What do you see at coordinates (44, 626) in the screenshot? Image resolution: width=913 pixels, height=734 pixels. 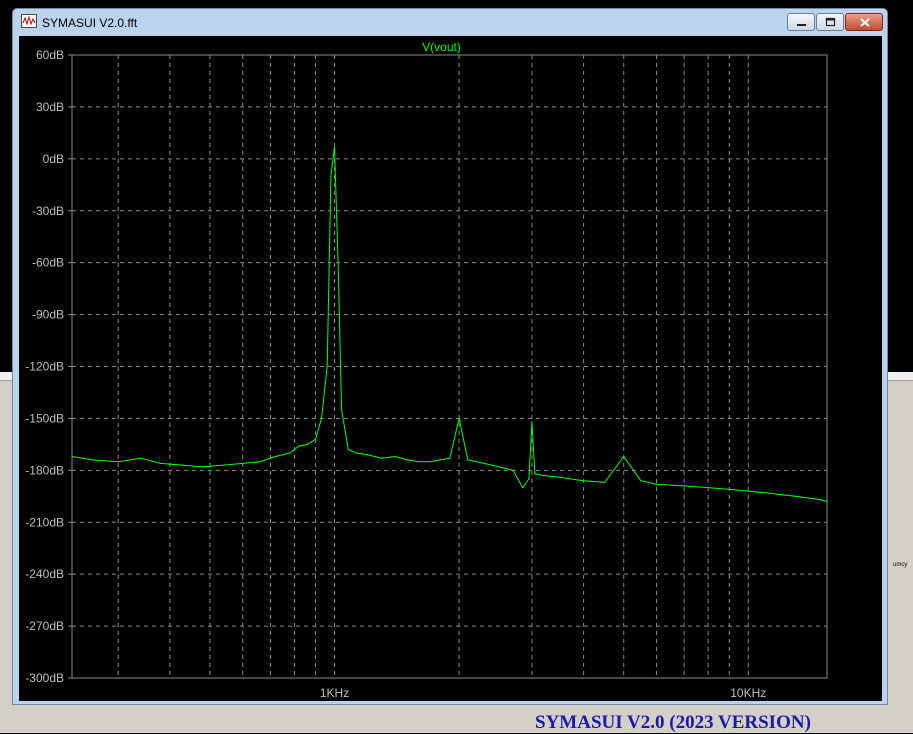 I see `y-tick-label: -270dB` at bounding box center [44, 626].